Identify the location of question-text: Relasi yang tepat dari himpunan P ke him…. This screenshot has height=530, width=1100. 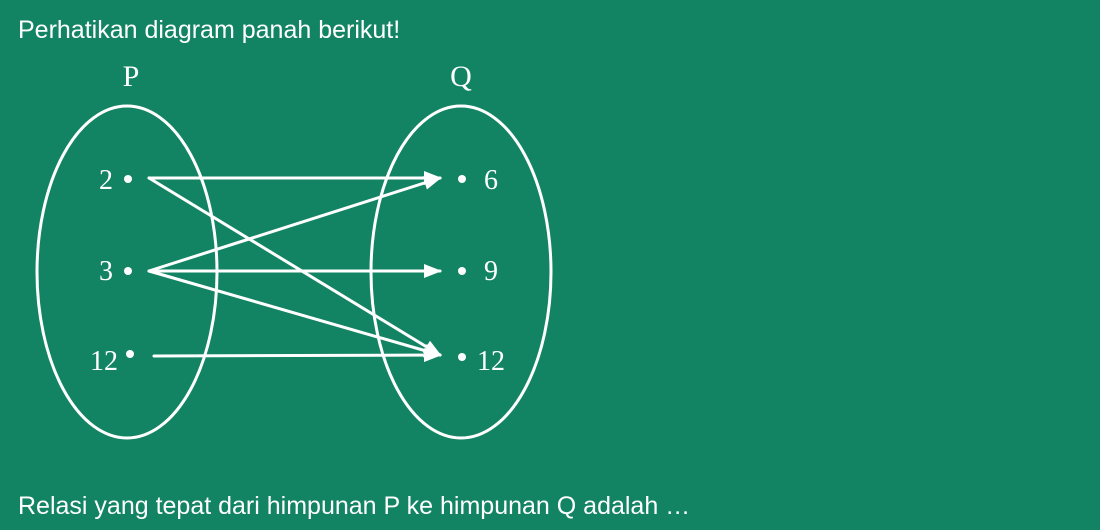
(354, 506).